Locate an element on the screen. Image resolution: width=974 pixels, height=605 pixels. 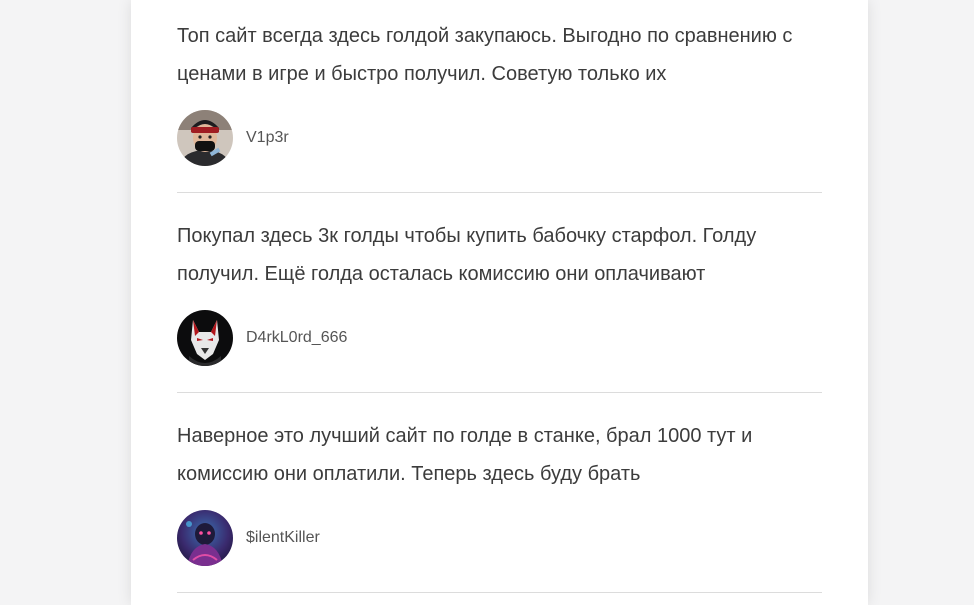
avatar-neon-character-icon is located at coordinates (205, 538).